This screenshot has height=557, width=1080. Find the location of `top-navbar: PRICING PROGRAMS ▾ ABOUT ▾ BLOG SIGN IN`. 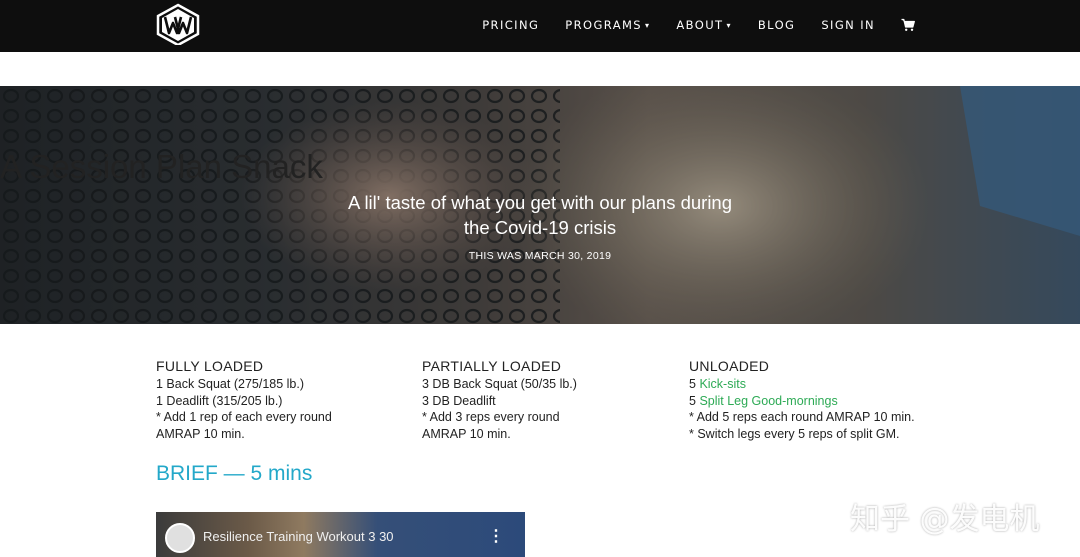

top-navbar: PRICING PROGRAMS ▾ ABOUT ▾ BLOG SIGN IN is located at coordinates (540, 26).